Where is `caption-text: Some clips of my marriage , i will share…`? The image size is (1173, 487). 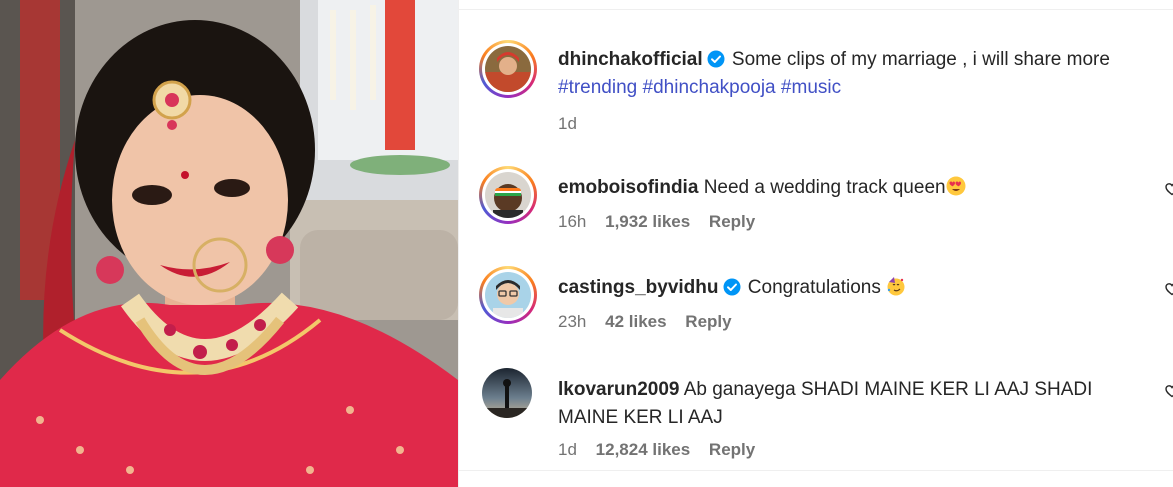
caption-text: Some clips of my marriage , i will share… is located at coordinates (920, 59).